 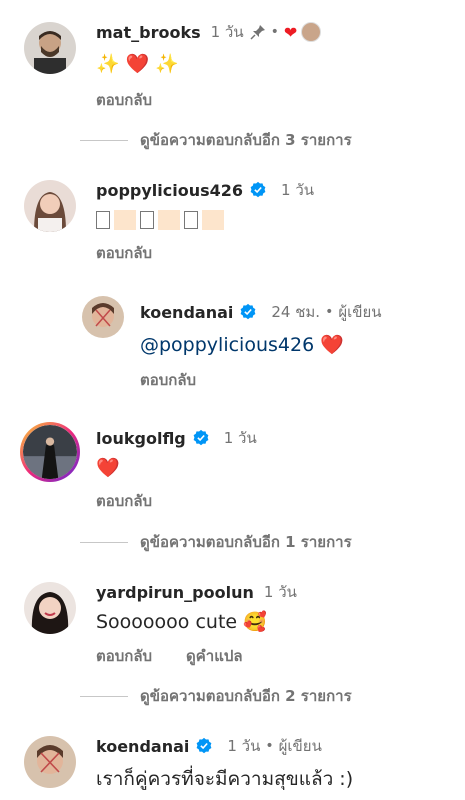 What do you see at coordinates (227, 345) in the screenshot?
I see `mention-link: @poppylicious426` at bounding box center [227, 345].